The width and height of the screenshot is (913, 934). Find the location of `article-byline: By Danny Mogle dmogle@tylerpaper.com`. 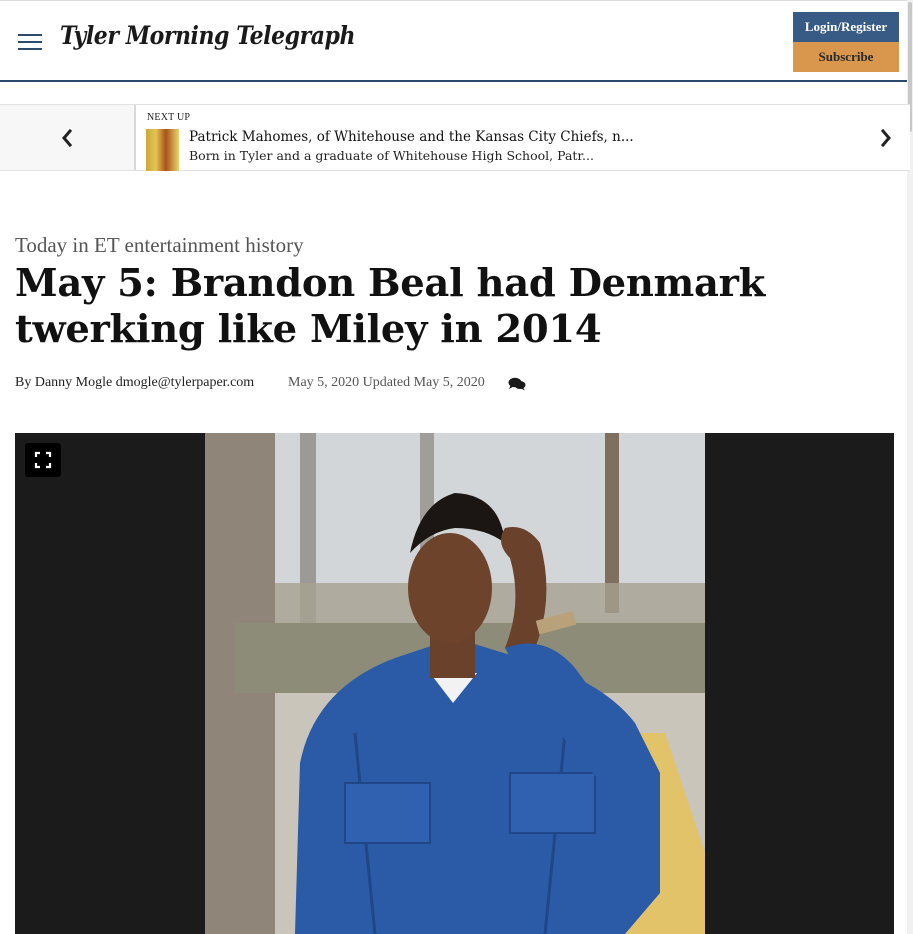

article-byline: By Danny Mogle dmogle@tylerpaper.com is located at coordinates (134, 383).